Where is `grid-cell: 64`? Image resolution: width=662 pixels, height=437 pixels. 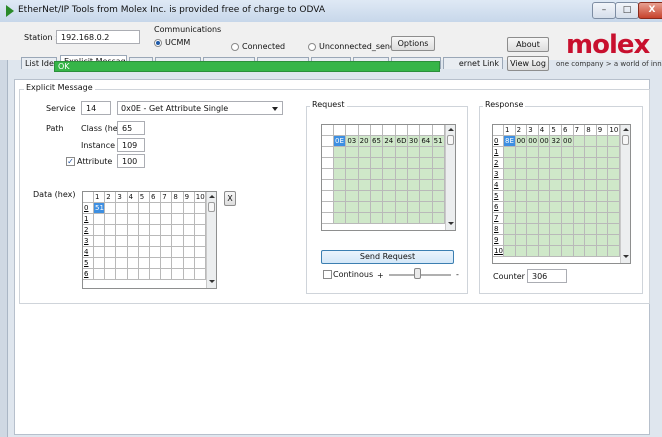
grid-cell: 64 is located at coordinates (426, 141).